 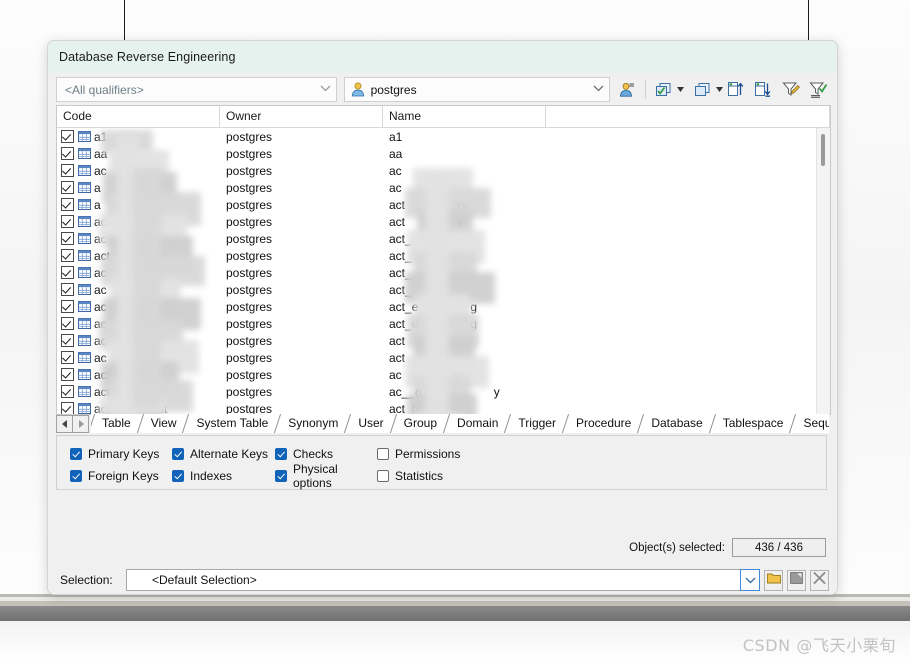 I want to click on tab-tablespace: Tablespace, so click(x=752, y=423).